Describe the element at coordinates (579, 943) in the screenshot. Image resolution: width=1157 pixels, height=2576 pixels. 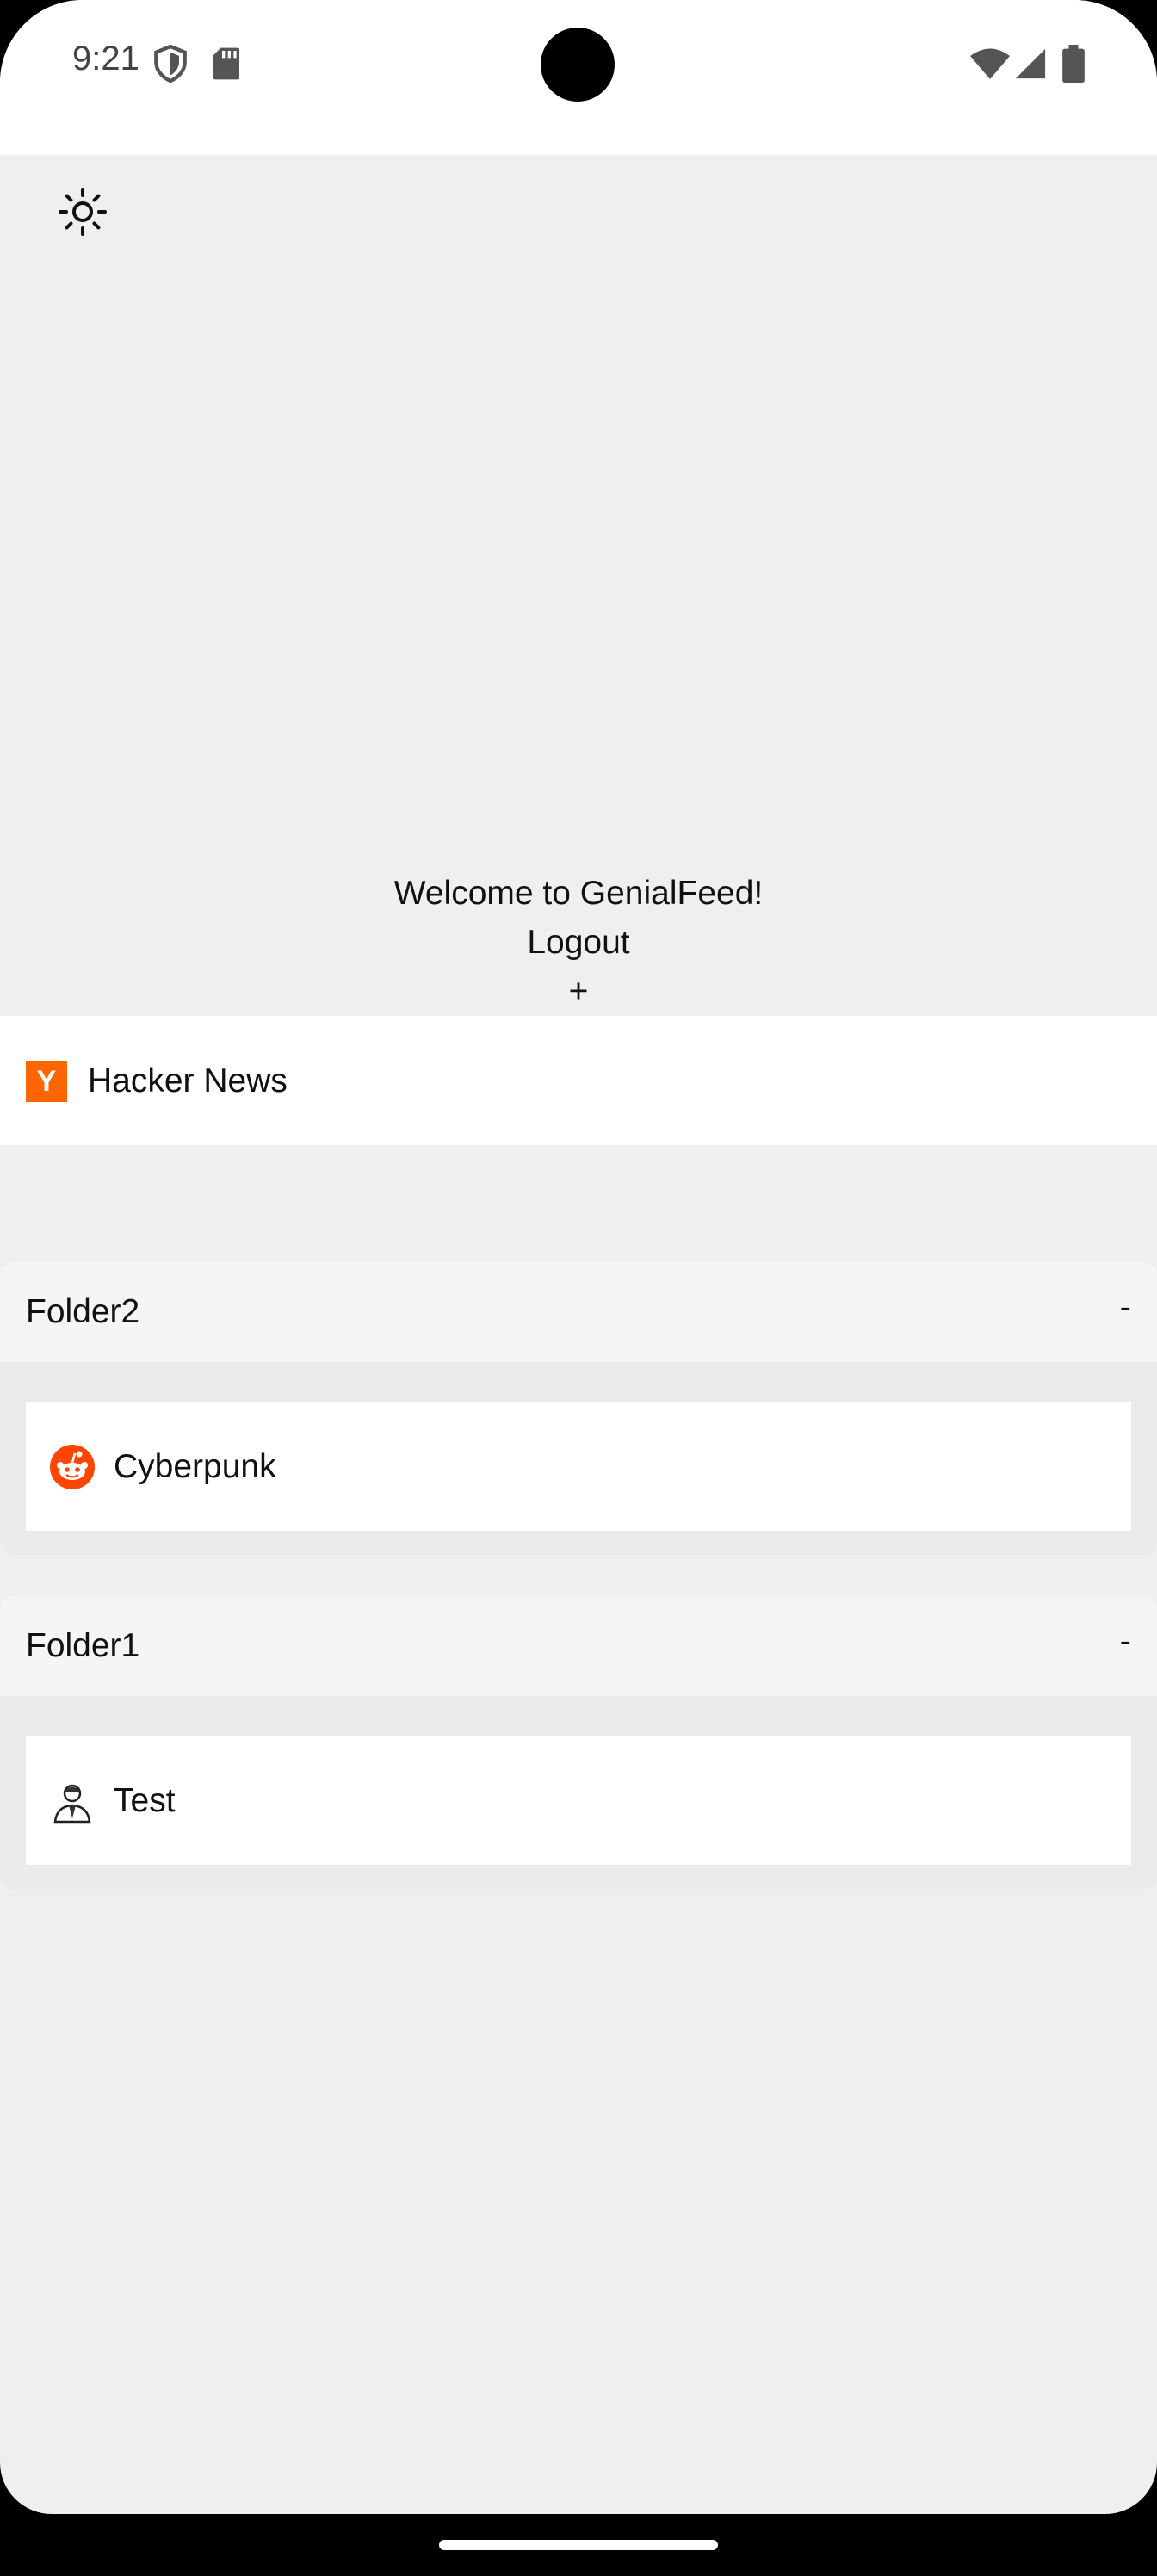
I see `logout-button: Logout` at that location.